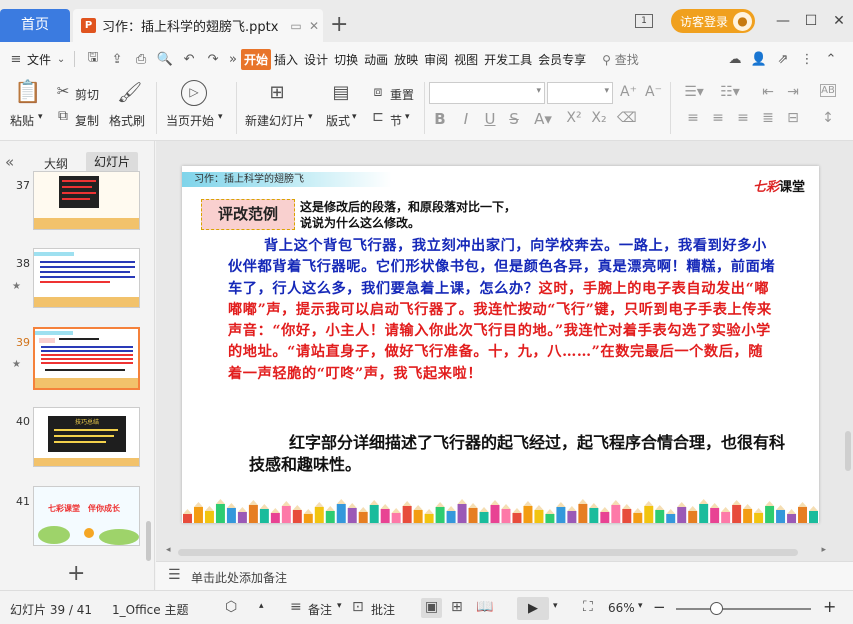 This screenshot has height=624, width=853. I want to click on zoom-level: 66%, so click(621, 608).